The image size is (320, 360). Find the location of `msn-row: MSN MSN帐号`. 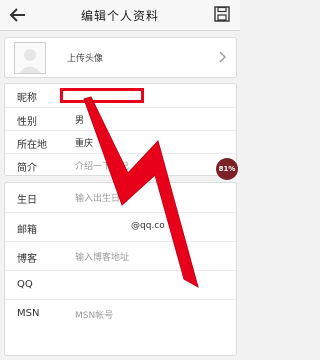

msn-row: MSN MSN帐号 is located at coordinates (120, 313).